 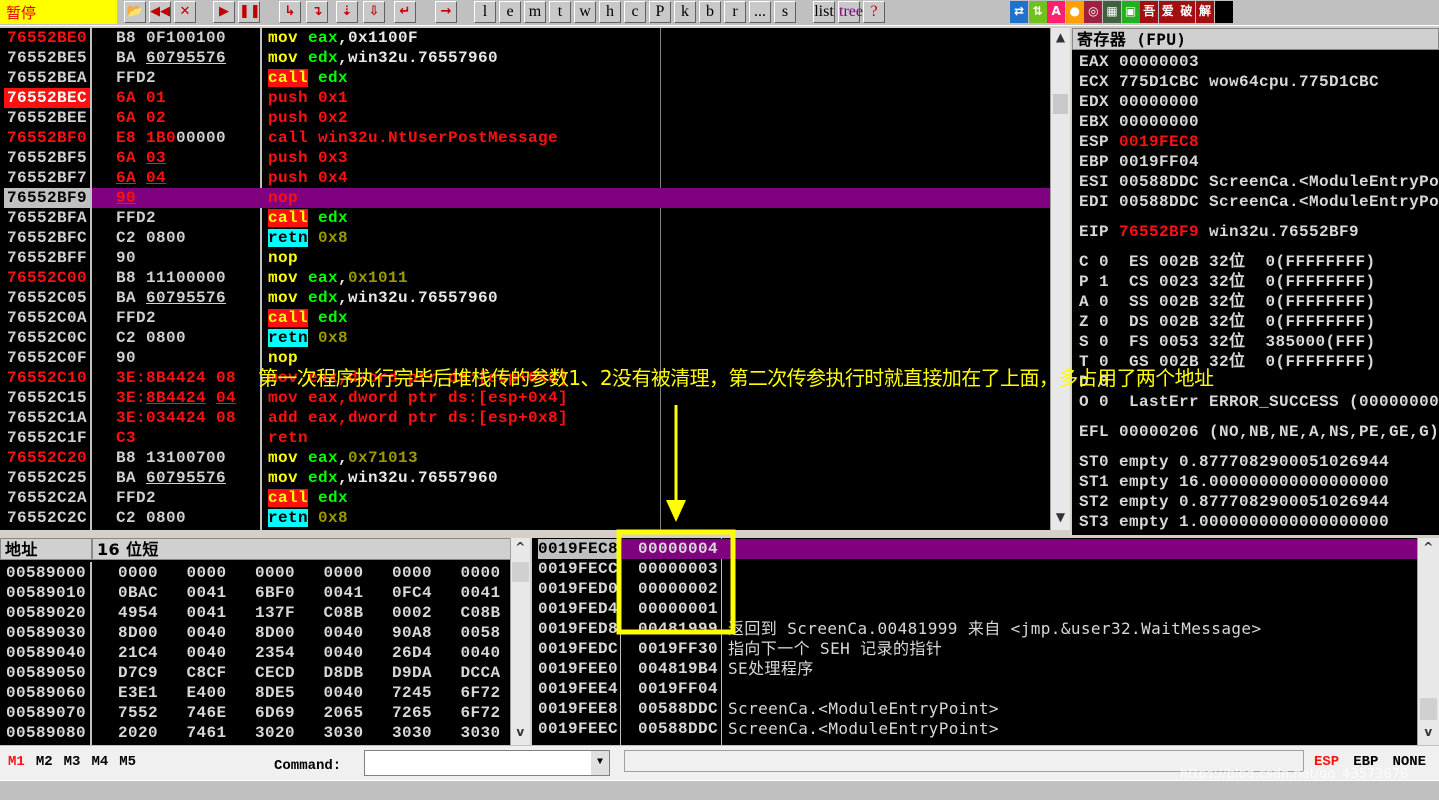 I want to click on annotation-arrow-head, so click(x=676, y=511).